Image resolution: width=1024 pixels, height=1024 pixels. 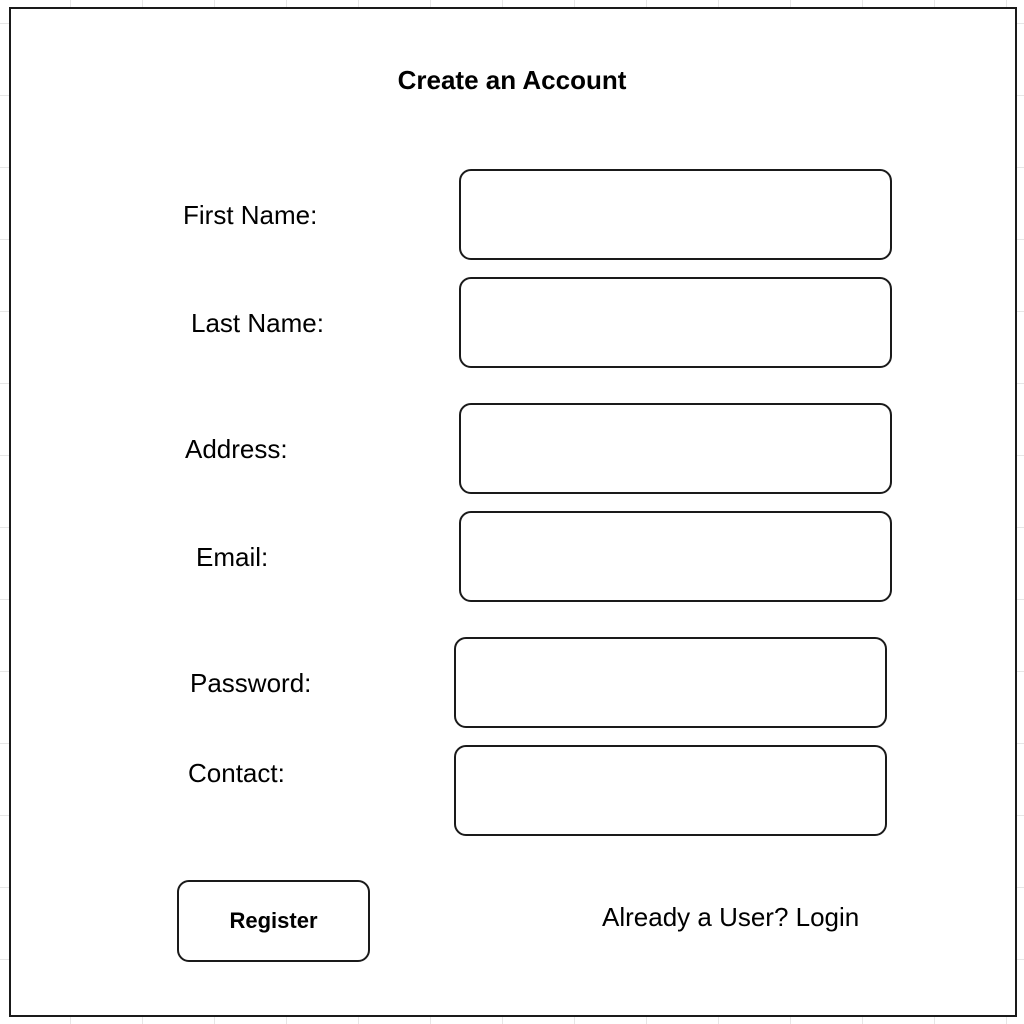 What do you see at coordinates (670, 682) in the screenshot?
I see `password-input` at bounding box center [670, 682].